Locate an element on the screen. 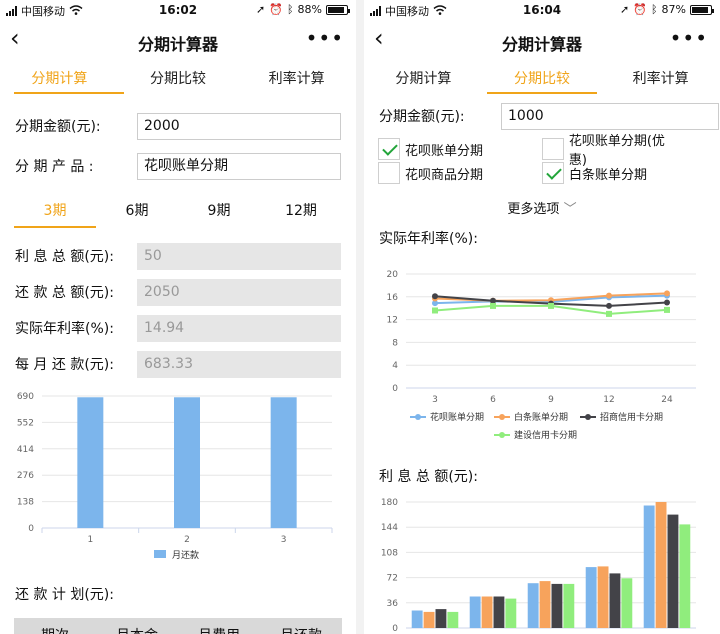 This screenshot has height=634, width=720. x-tick-label: 1 is located at coordinates (90, 540).